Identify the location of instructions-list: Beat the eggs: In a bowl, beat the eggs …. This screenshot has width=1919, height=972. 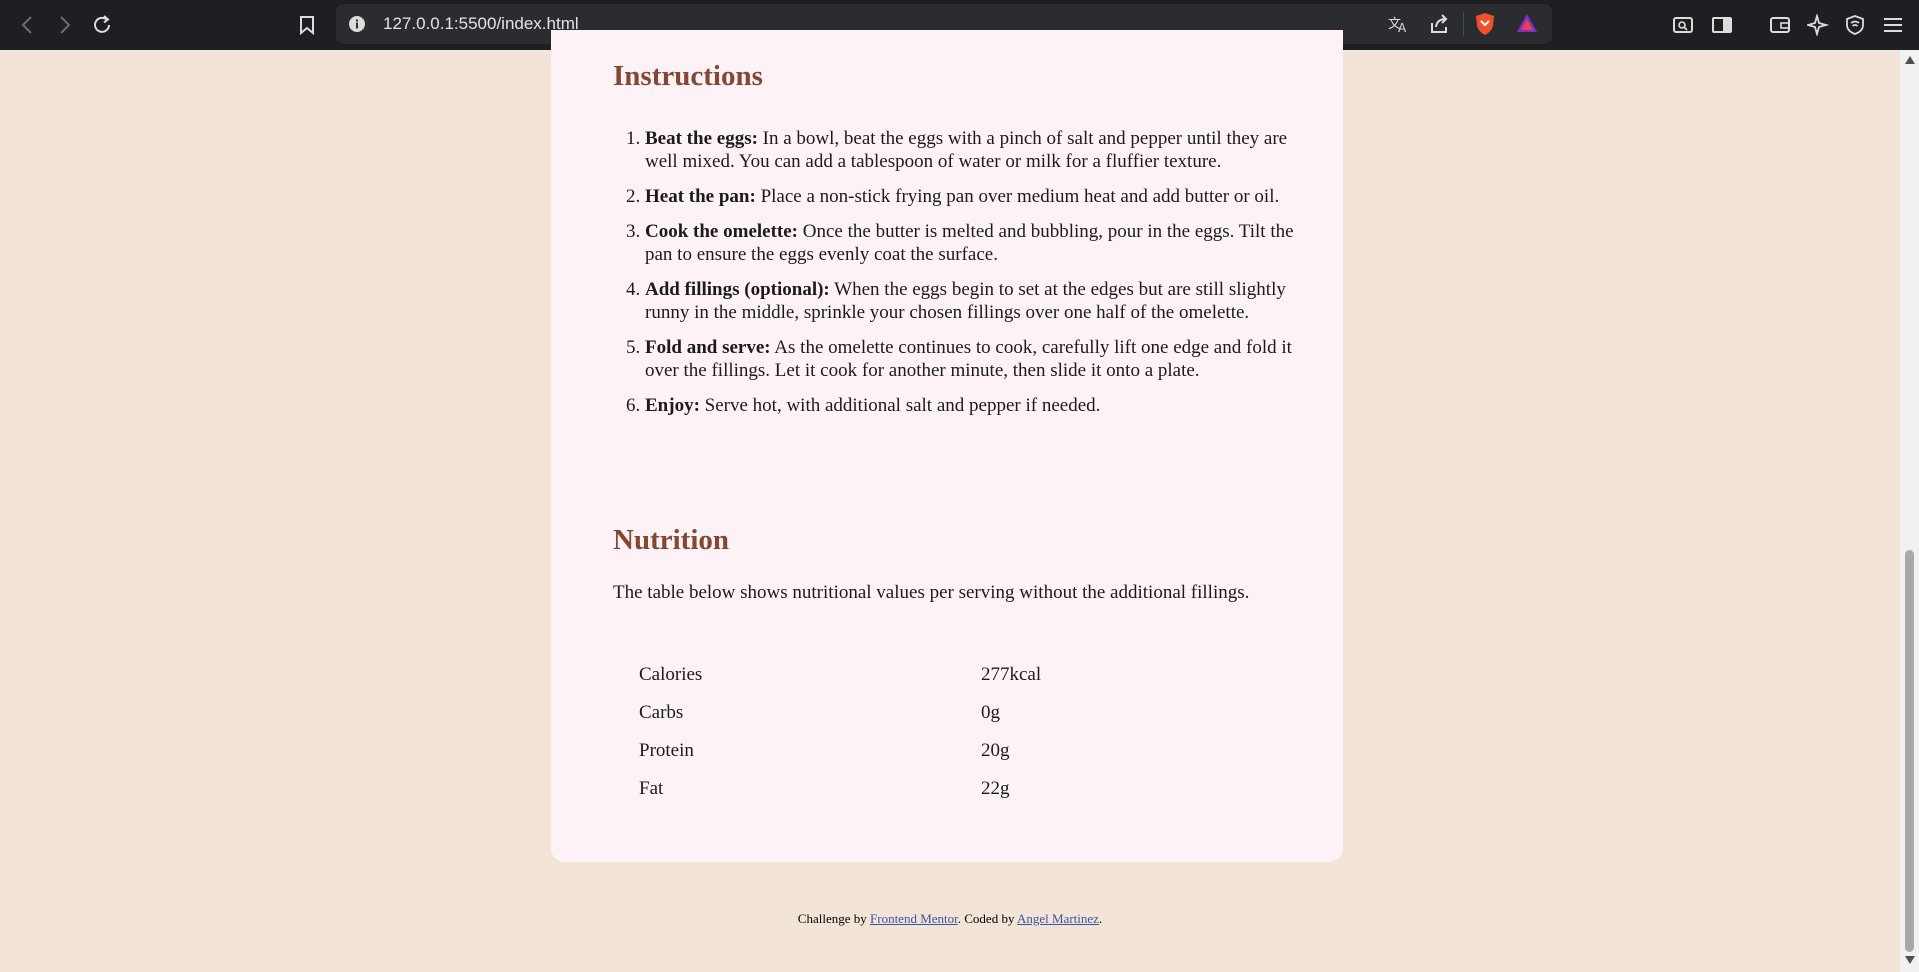
(956, 278).